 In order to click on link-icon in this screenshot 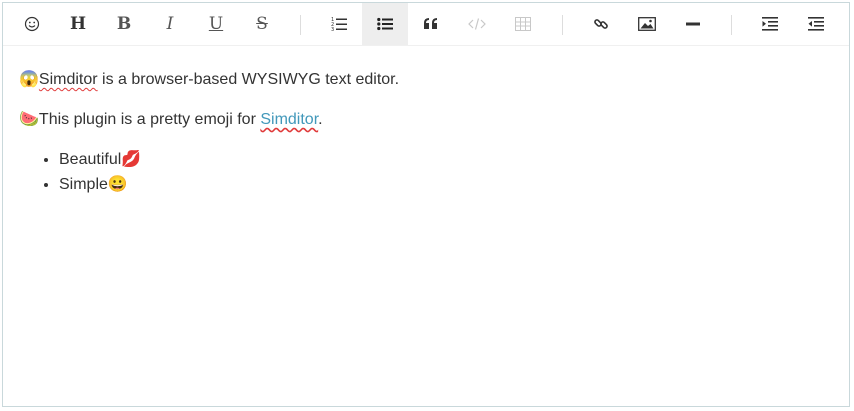, I will do `click(601, 24)`.